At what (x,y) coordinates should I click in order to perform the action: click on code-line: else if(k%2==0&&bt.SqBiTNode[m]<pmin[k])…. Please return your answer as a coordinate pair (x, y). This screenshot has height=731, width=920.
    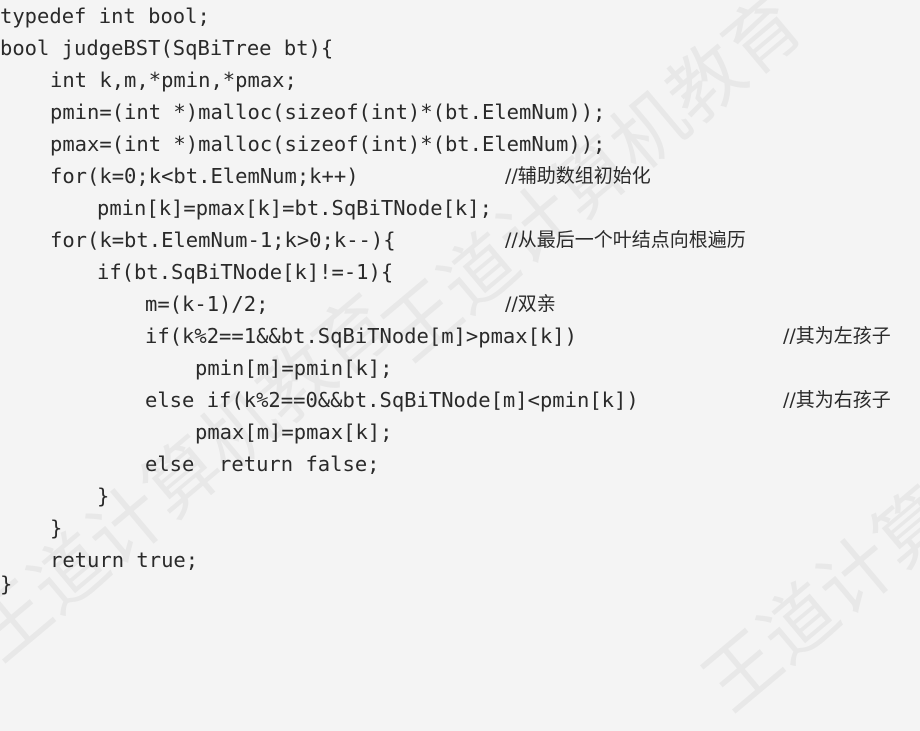
    Looking at the image, I should click on (460, 400).